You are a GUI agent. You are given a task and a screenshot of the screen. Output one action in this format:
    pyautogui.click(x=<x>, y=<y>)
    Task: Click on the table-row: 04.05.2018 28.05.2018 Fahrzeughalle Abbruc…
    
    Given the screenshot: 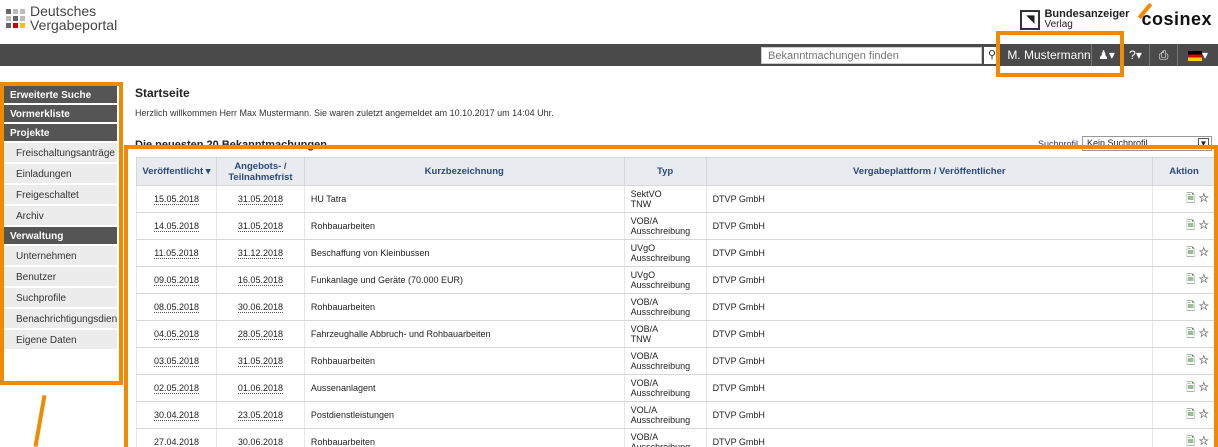 What is the action you would take?
    pyautogui.click(x=676, y=334)
    